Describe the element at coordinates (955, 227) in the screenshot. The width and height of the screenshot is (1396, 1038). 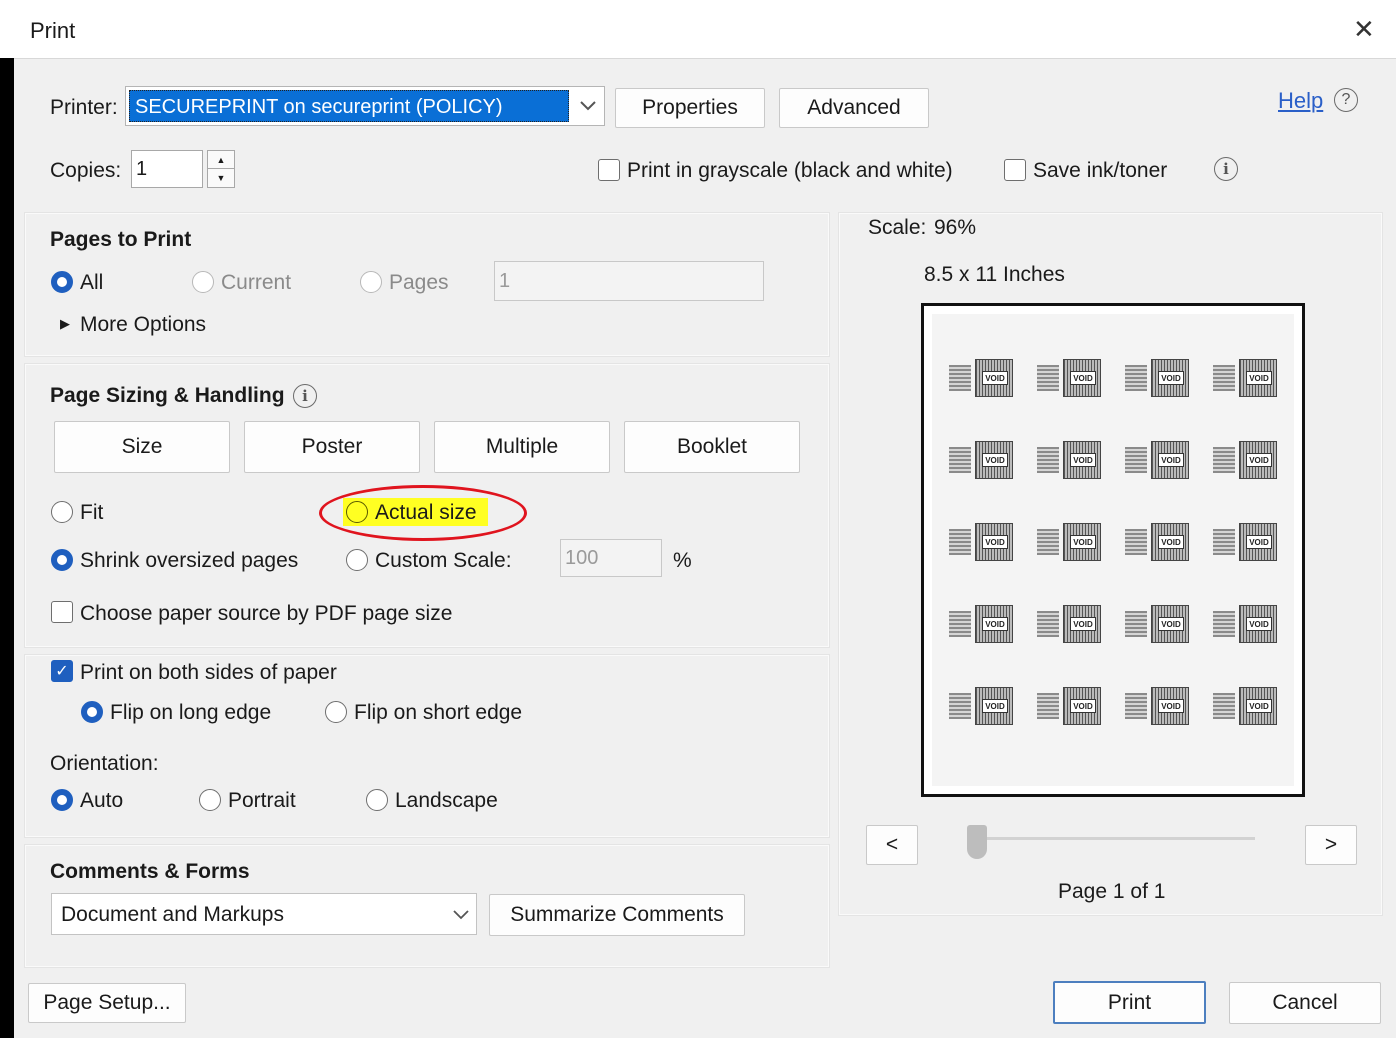
I see `scale-value: 96%` at that location.